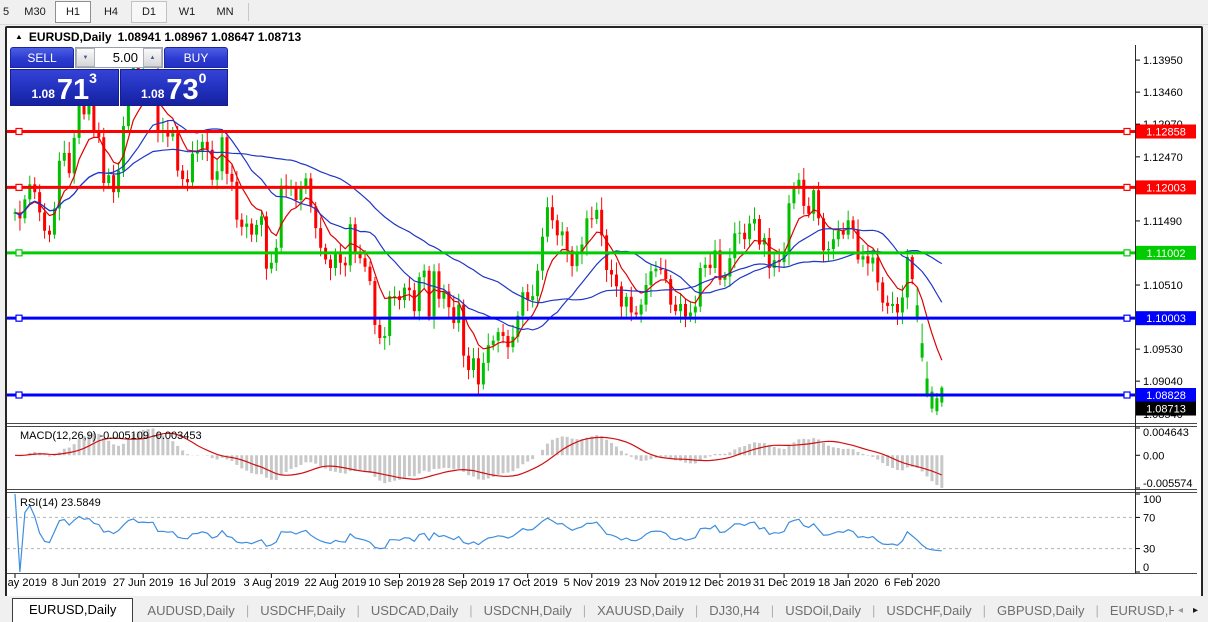  I want to click on chart-tab-usdoil-daily: USDOil,Daily, so click(823, 611).